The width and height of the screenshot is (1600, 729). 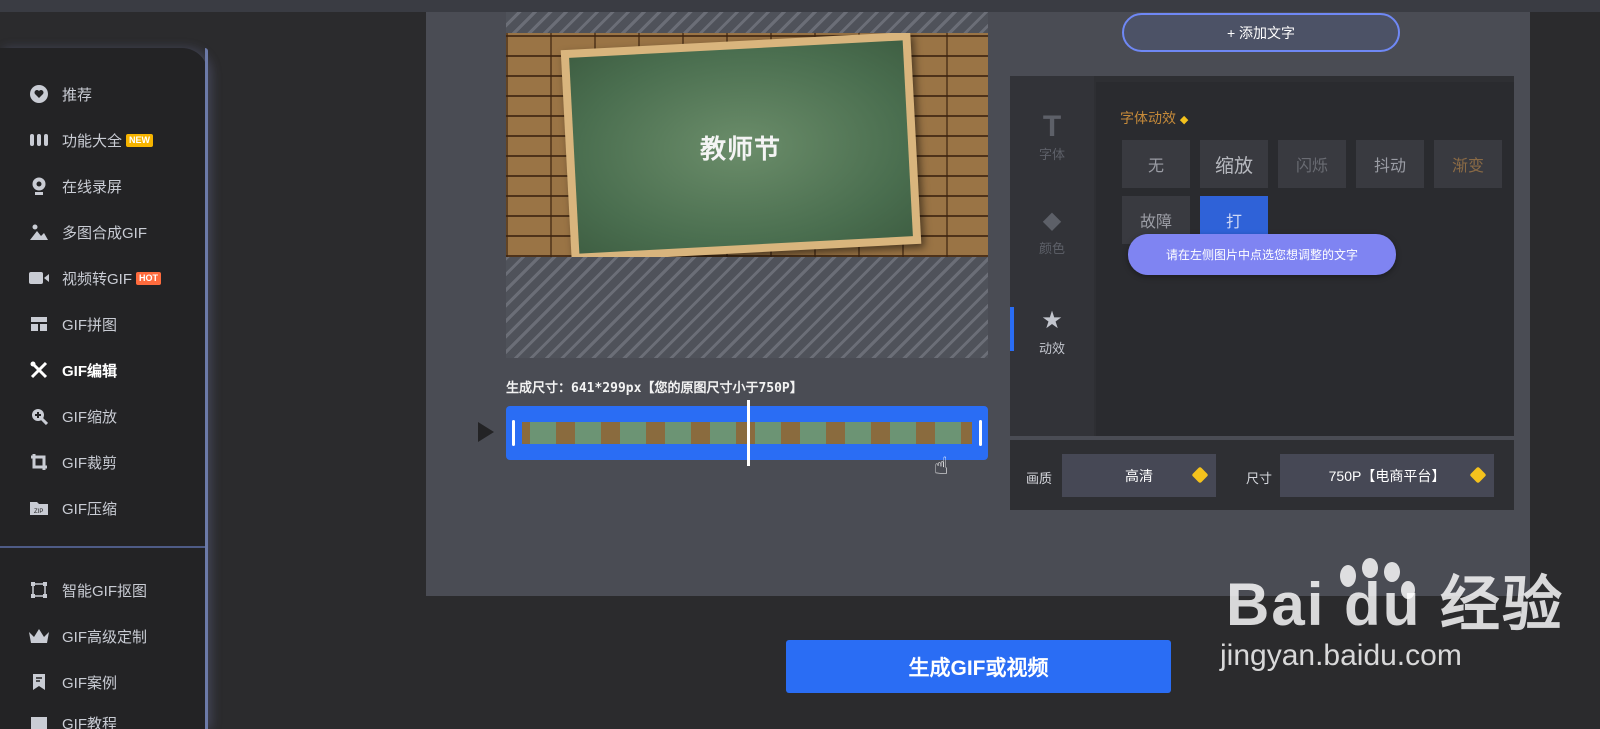 What do you see at coordinates (39, 636) in the screenshot?
I see `crown-icon` at bounding box center [39, 636].